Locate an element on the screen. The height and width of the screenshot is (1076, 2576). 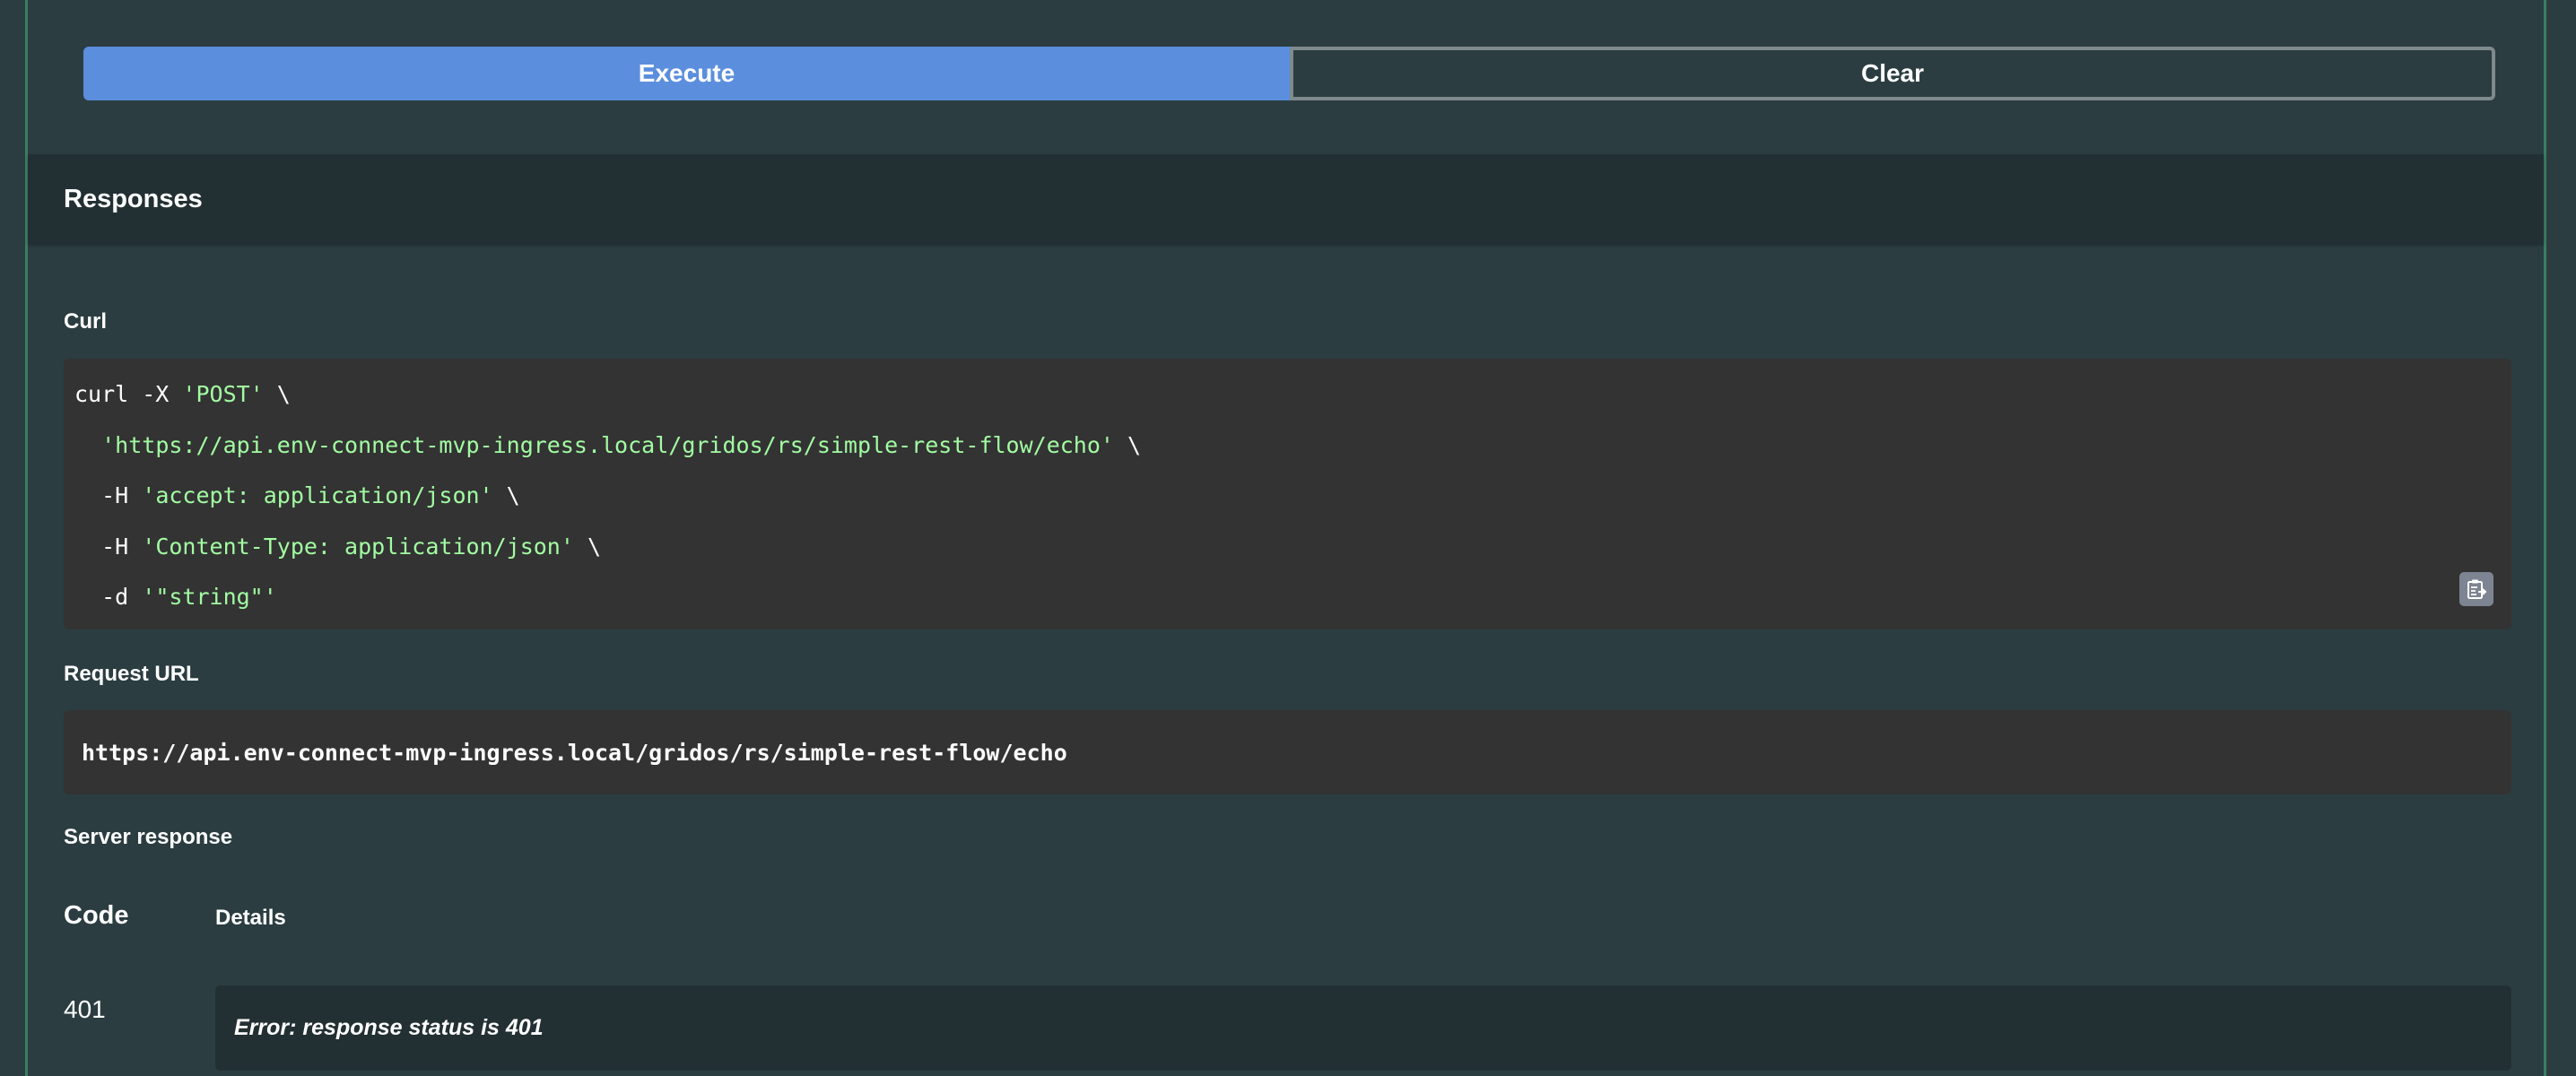
responses-header: Responses is located at coordinates (1286, 199).